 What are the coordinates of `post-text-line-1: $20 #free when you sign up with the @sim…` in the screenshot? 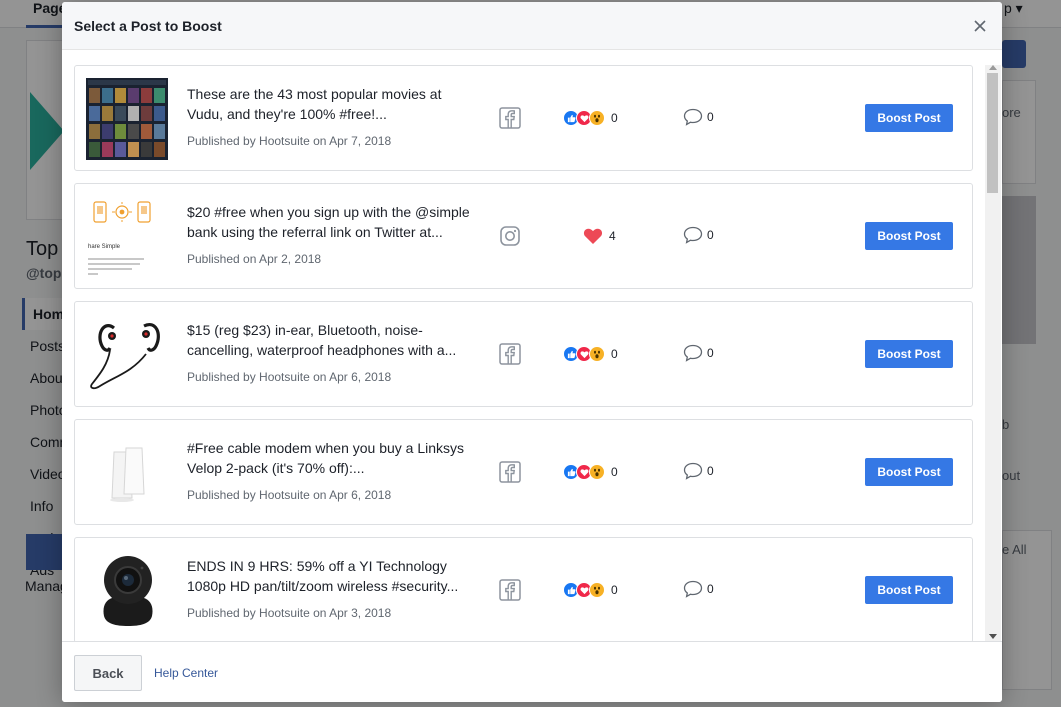 It's located at (328, 212).